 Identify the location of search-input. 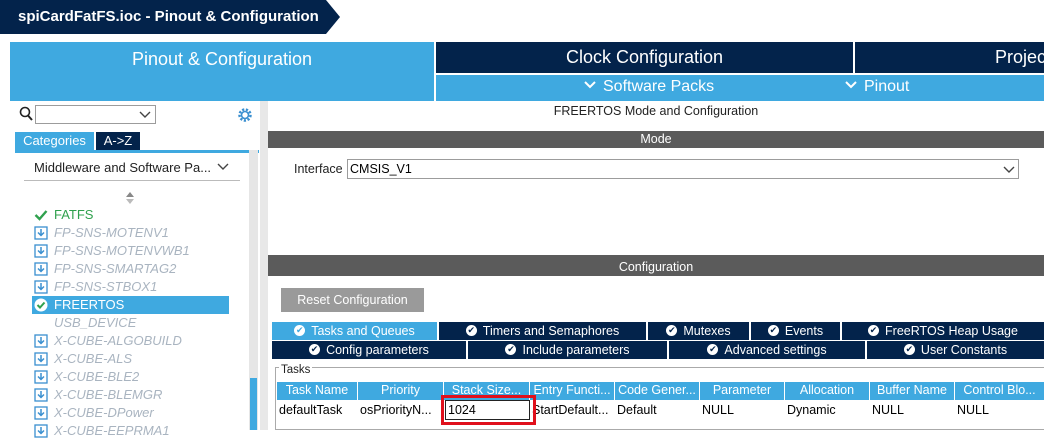
(95, 114).